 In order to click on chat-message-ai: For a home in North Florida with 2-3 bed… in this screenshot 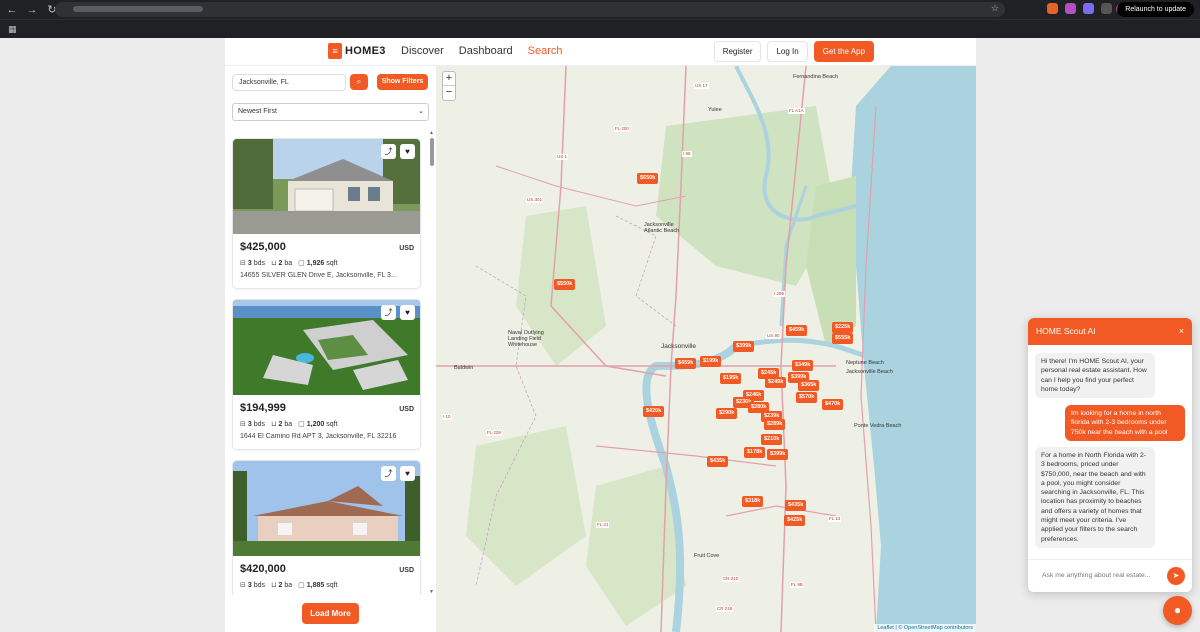, I will do `click(1095, 497)`.